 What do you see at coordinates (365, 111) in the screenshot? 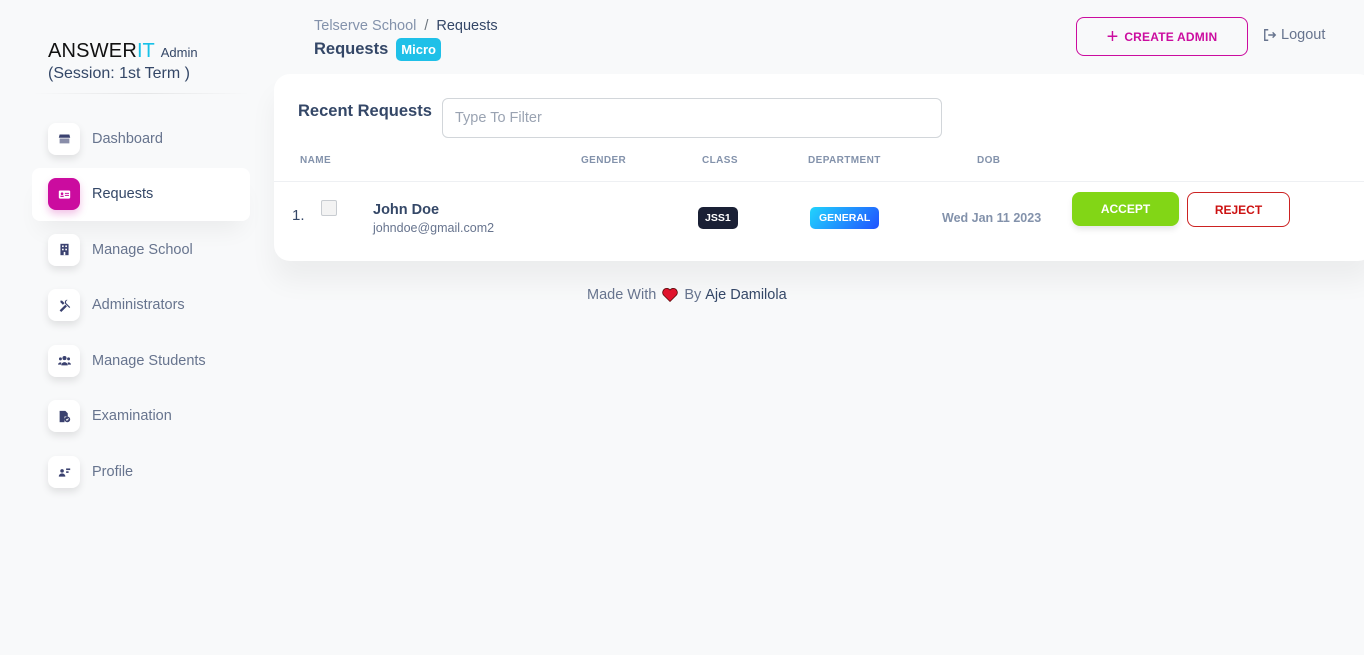
I see `card-title: Recent Requests` at bounding box center [365, 111].